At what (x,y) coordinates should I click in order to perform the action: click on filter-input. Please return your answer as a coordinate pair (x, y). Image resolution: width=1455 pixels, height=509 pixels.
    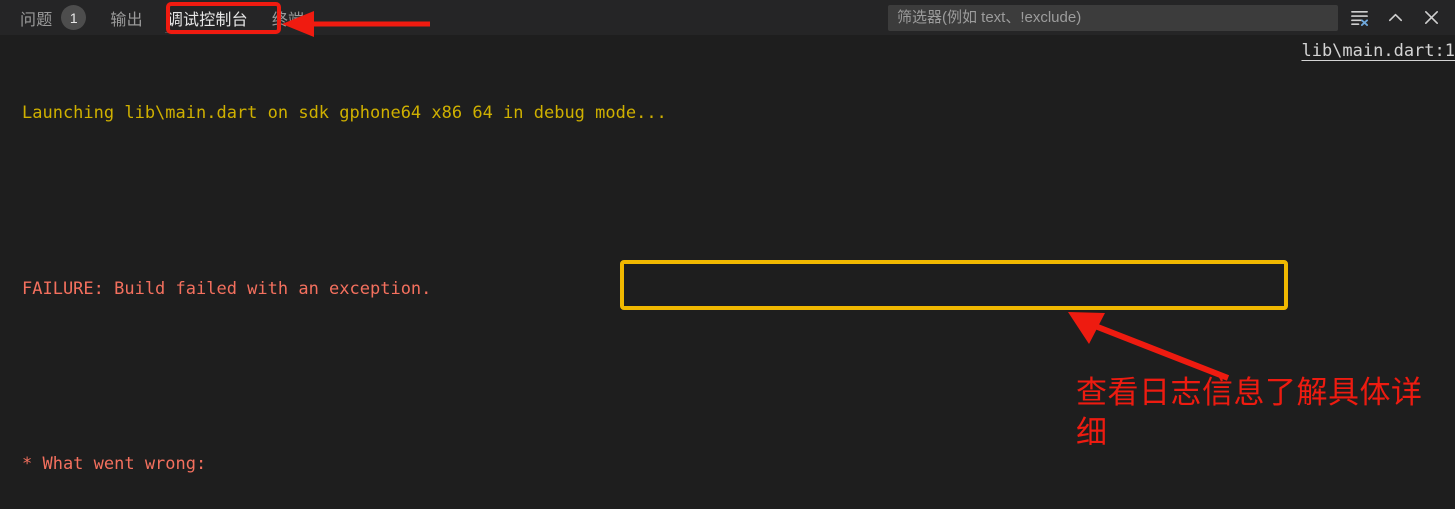
    Looking at the image, I should click on (1113, 17).